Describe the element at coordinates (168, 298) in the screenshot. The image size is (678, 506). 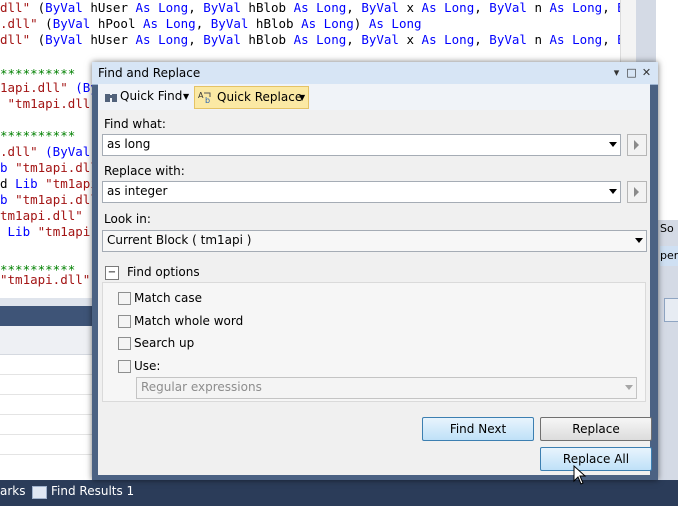
I see `match-case-label: Match case` at that location.